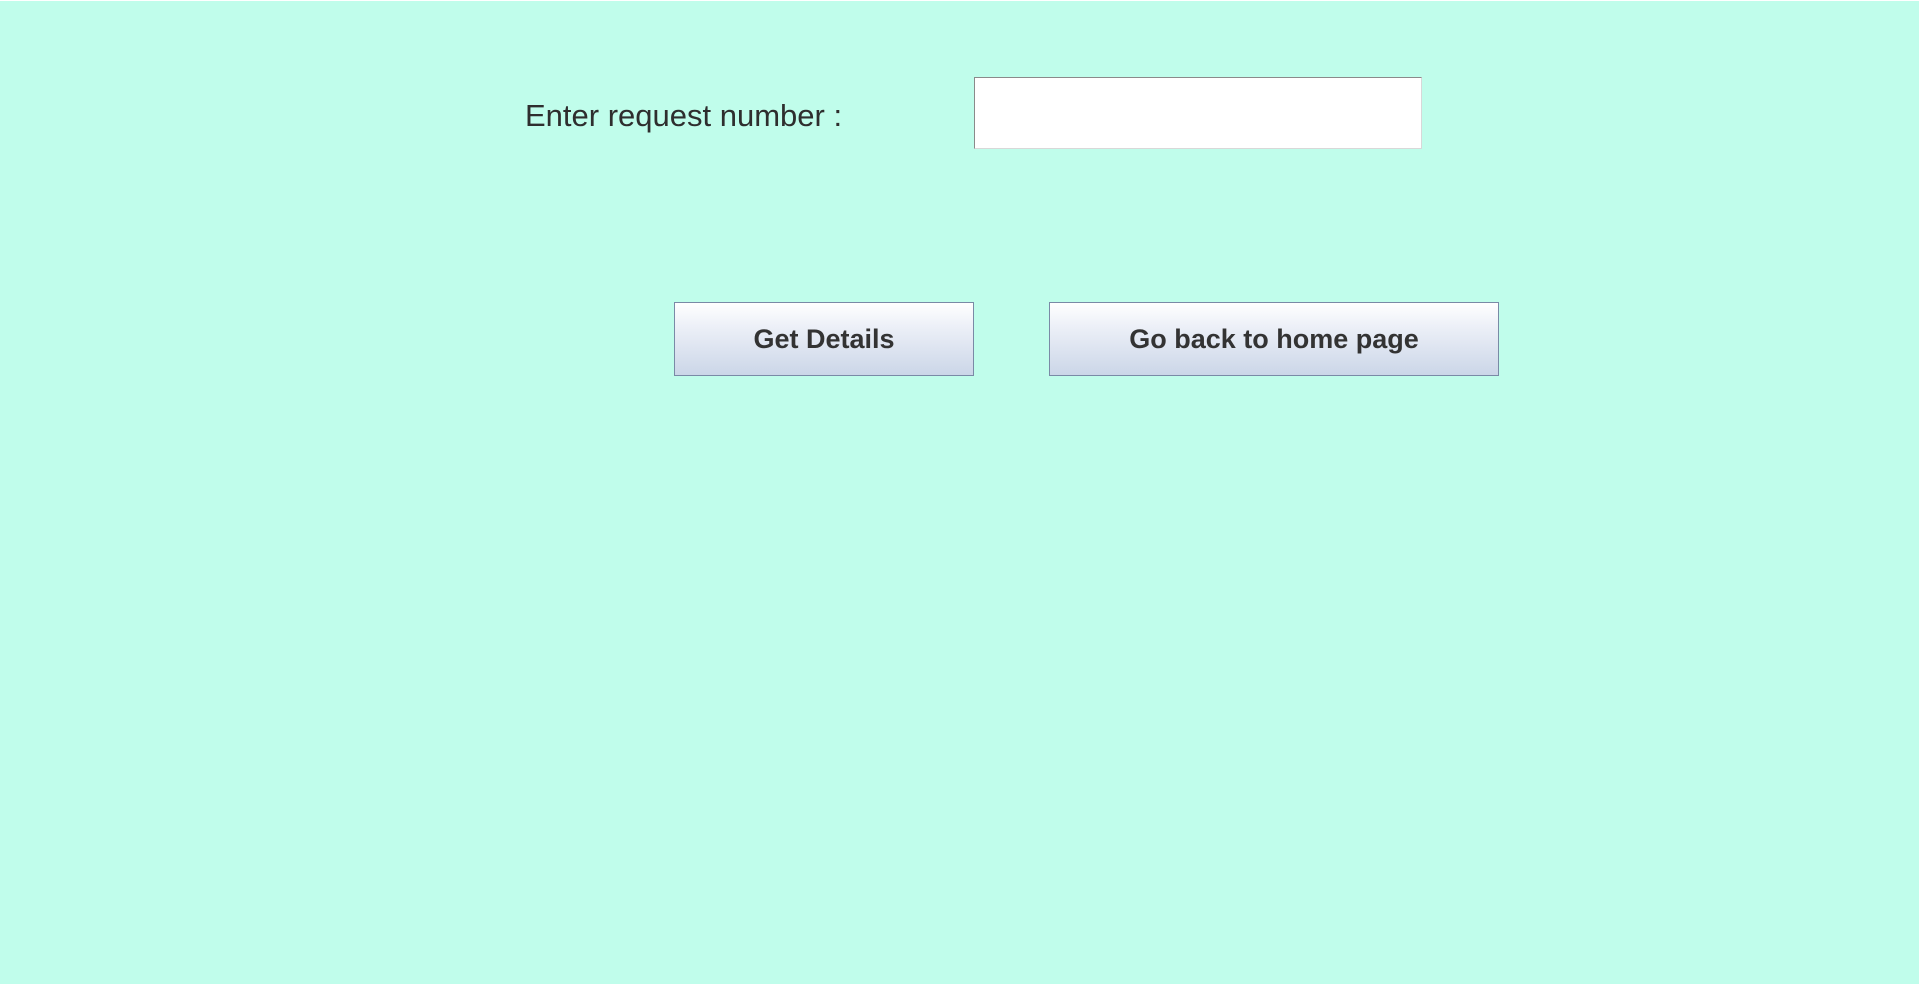  I want to click on get-details-button: Get Details, so click(824, 339).